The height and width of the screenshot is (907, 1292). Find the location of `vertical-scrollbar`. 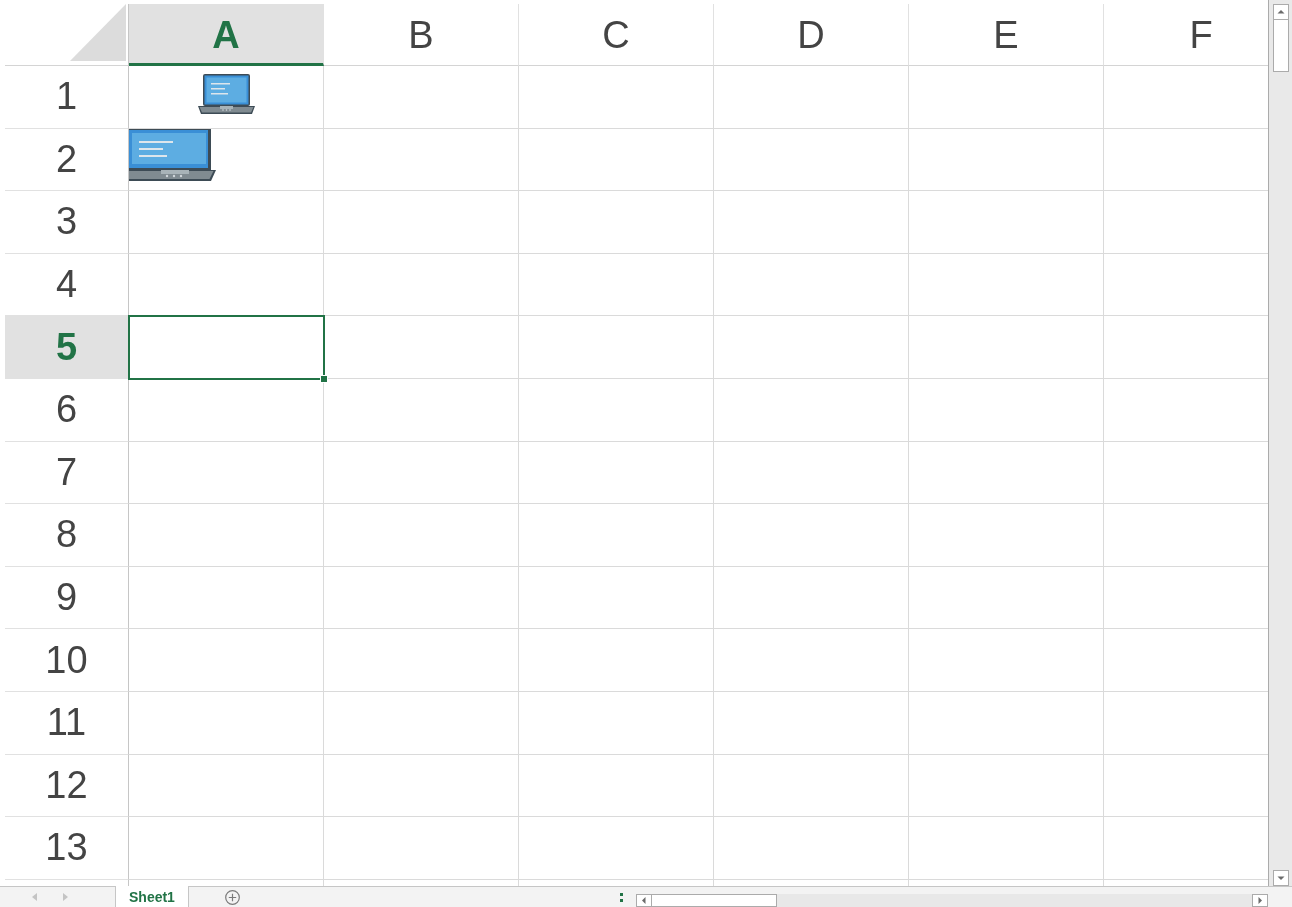

vertical-scrollbar is located at coordinates (1280, 443).